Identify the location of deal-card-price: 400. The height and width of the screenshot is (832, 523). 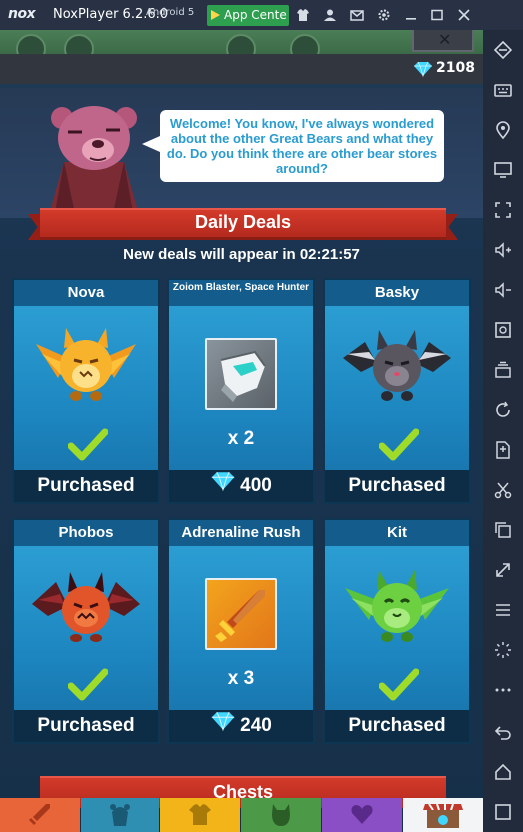
(241, 486).